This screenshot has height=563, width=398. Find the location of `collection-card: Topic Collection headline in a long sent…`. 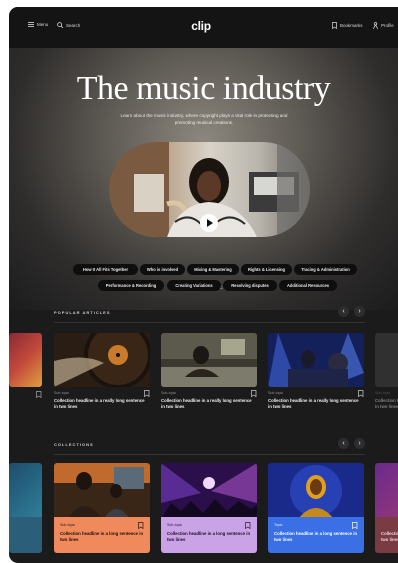

collection-card: Topic Collection headline in a long sent… is located at coordinates (316, 508).